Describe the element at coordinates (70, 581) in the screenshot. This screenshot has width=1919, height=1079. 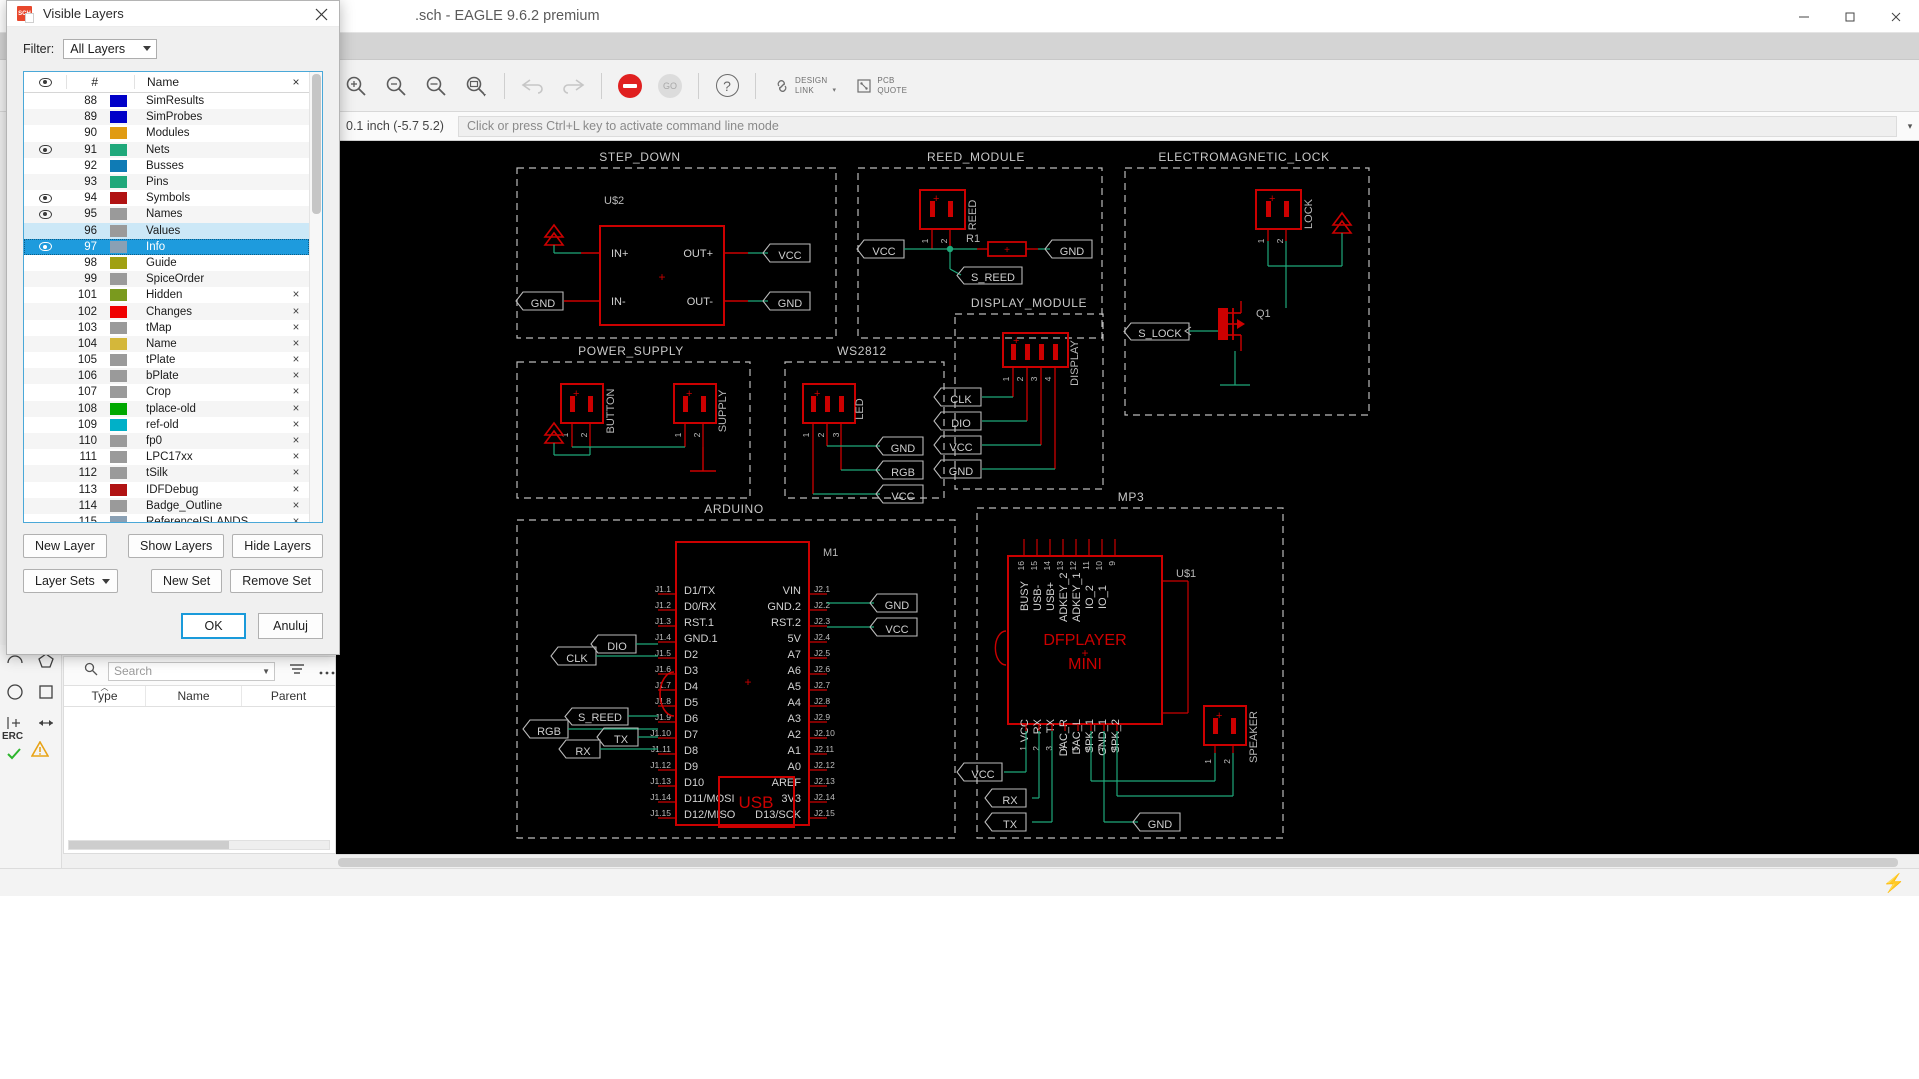
I see `layer-sets-button: Layer Sets` at that location.